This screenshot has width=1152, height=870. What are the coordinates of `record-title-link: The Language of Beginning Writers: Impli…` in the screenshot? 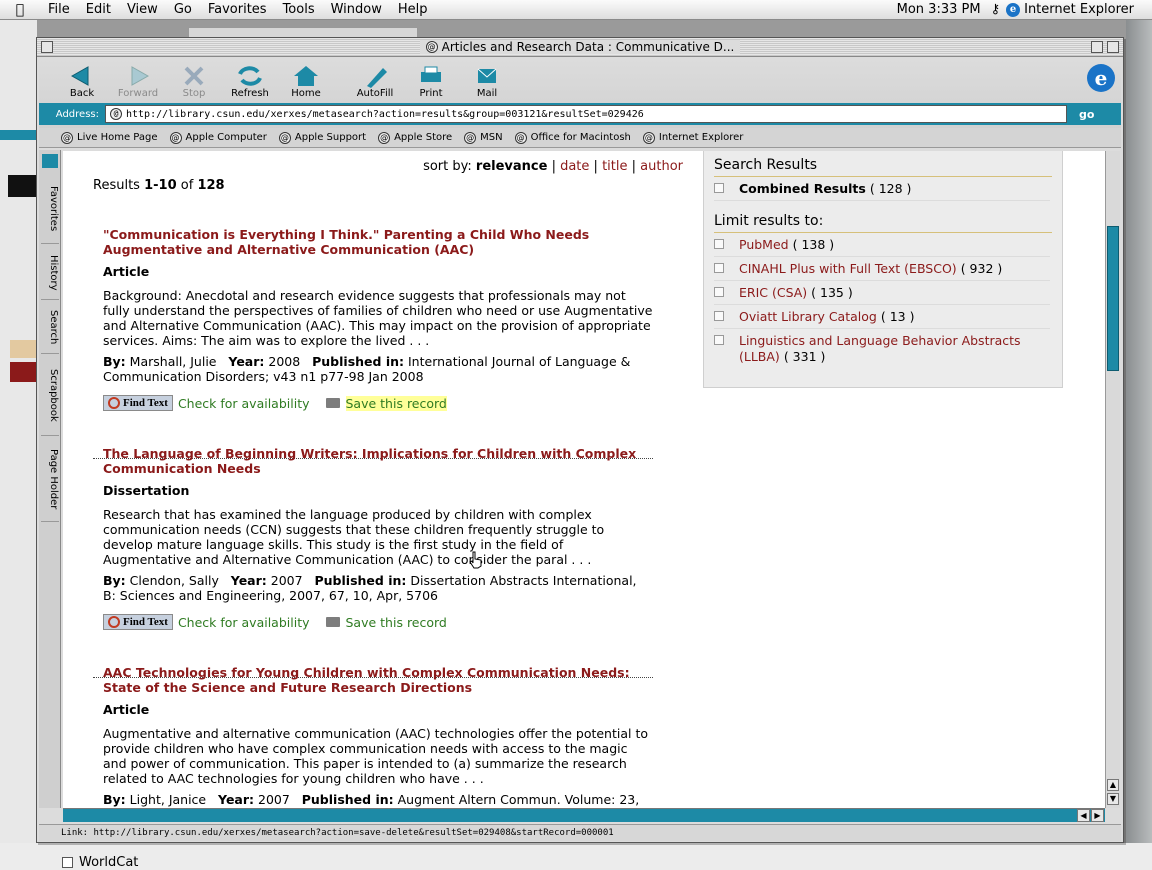 It's located at (378, 461).